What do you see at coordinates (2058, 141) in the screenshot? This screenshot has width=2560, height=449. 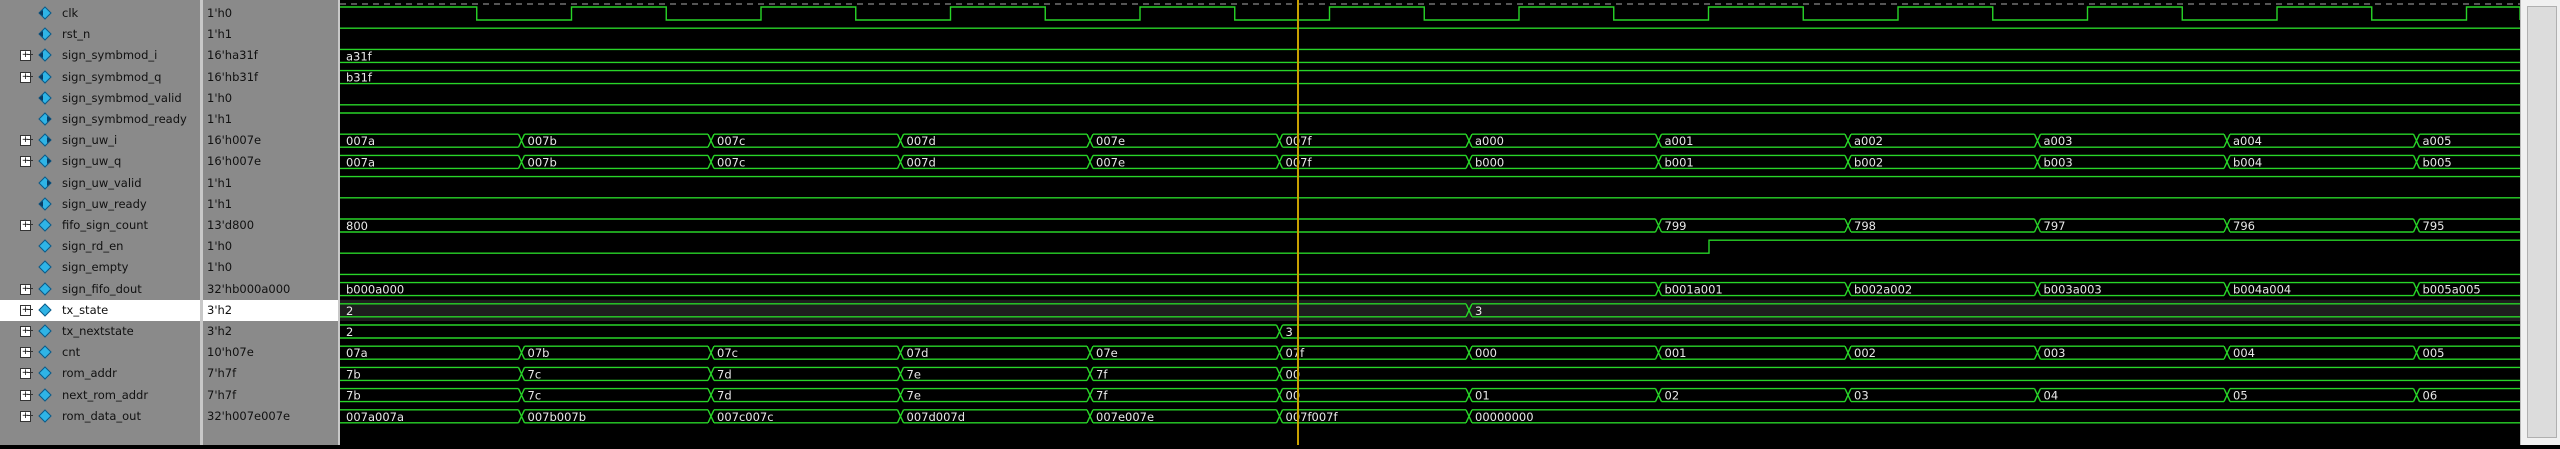 I see `bus-value-label: a003` at bounding box center [2058, 141].